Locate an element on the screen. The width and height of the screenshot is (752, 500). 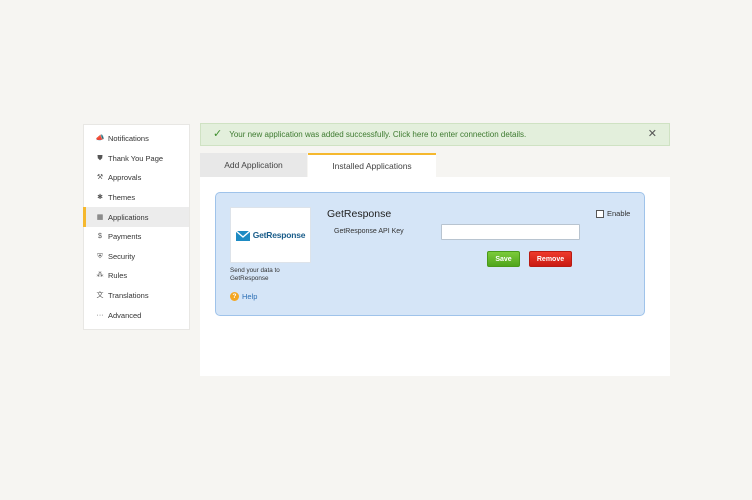
sidebar-item-label: Approvals is located at coordinates (125, 178).